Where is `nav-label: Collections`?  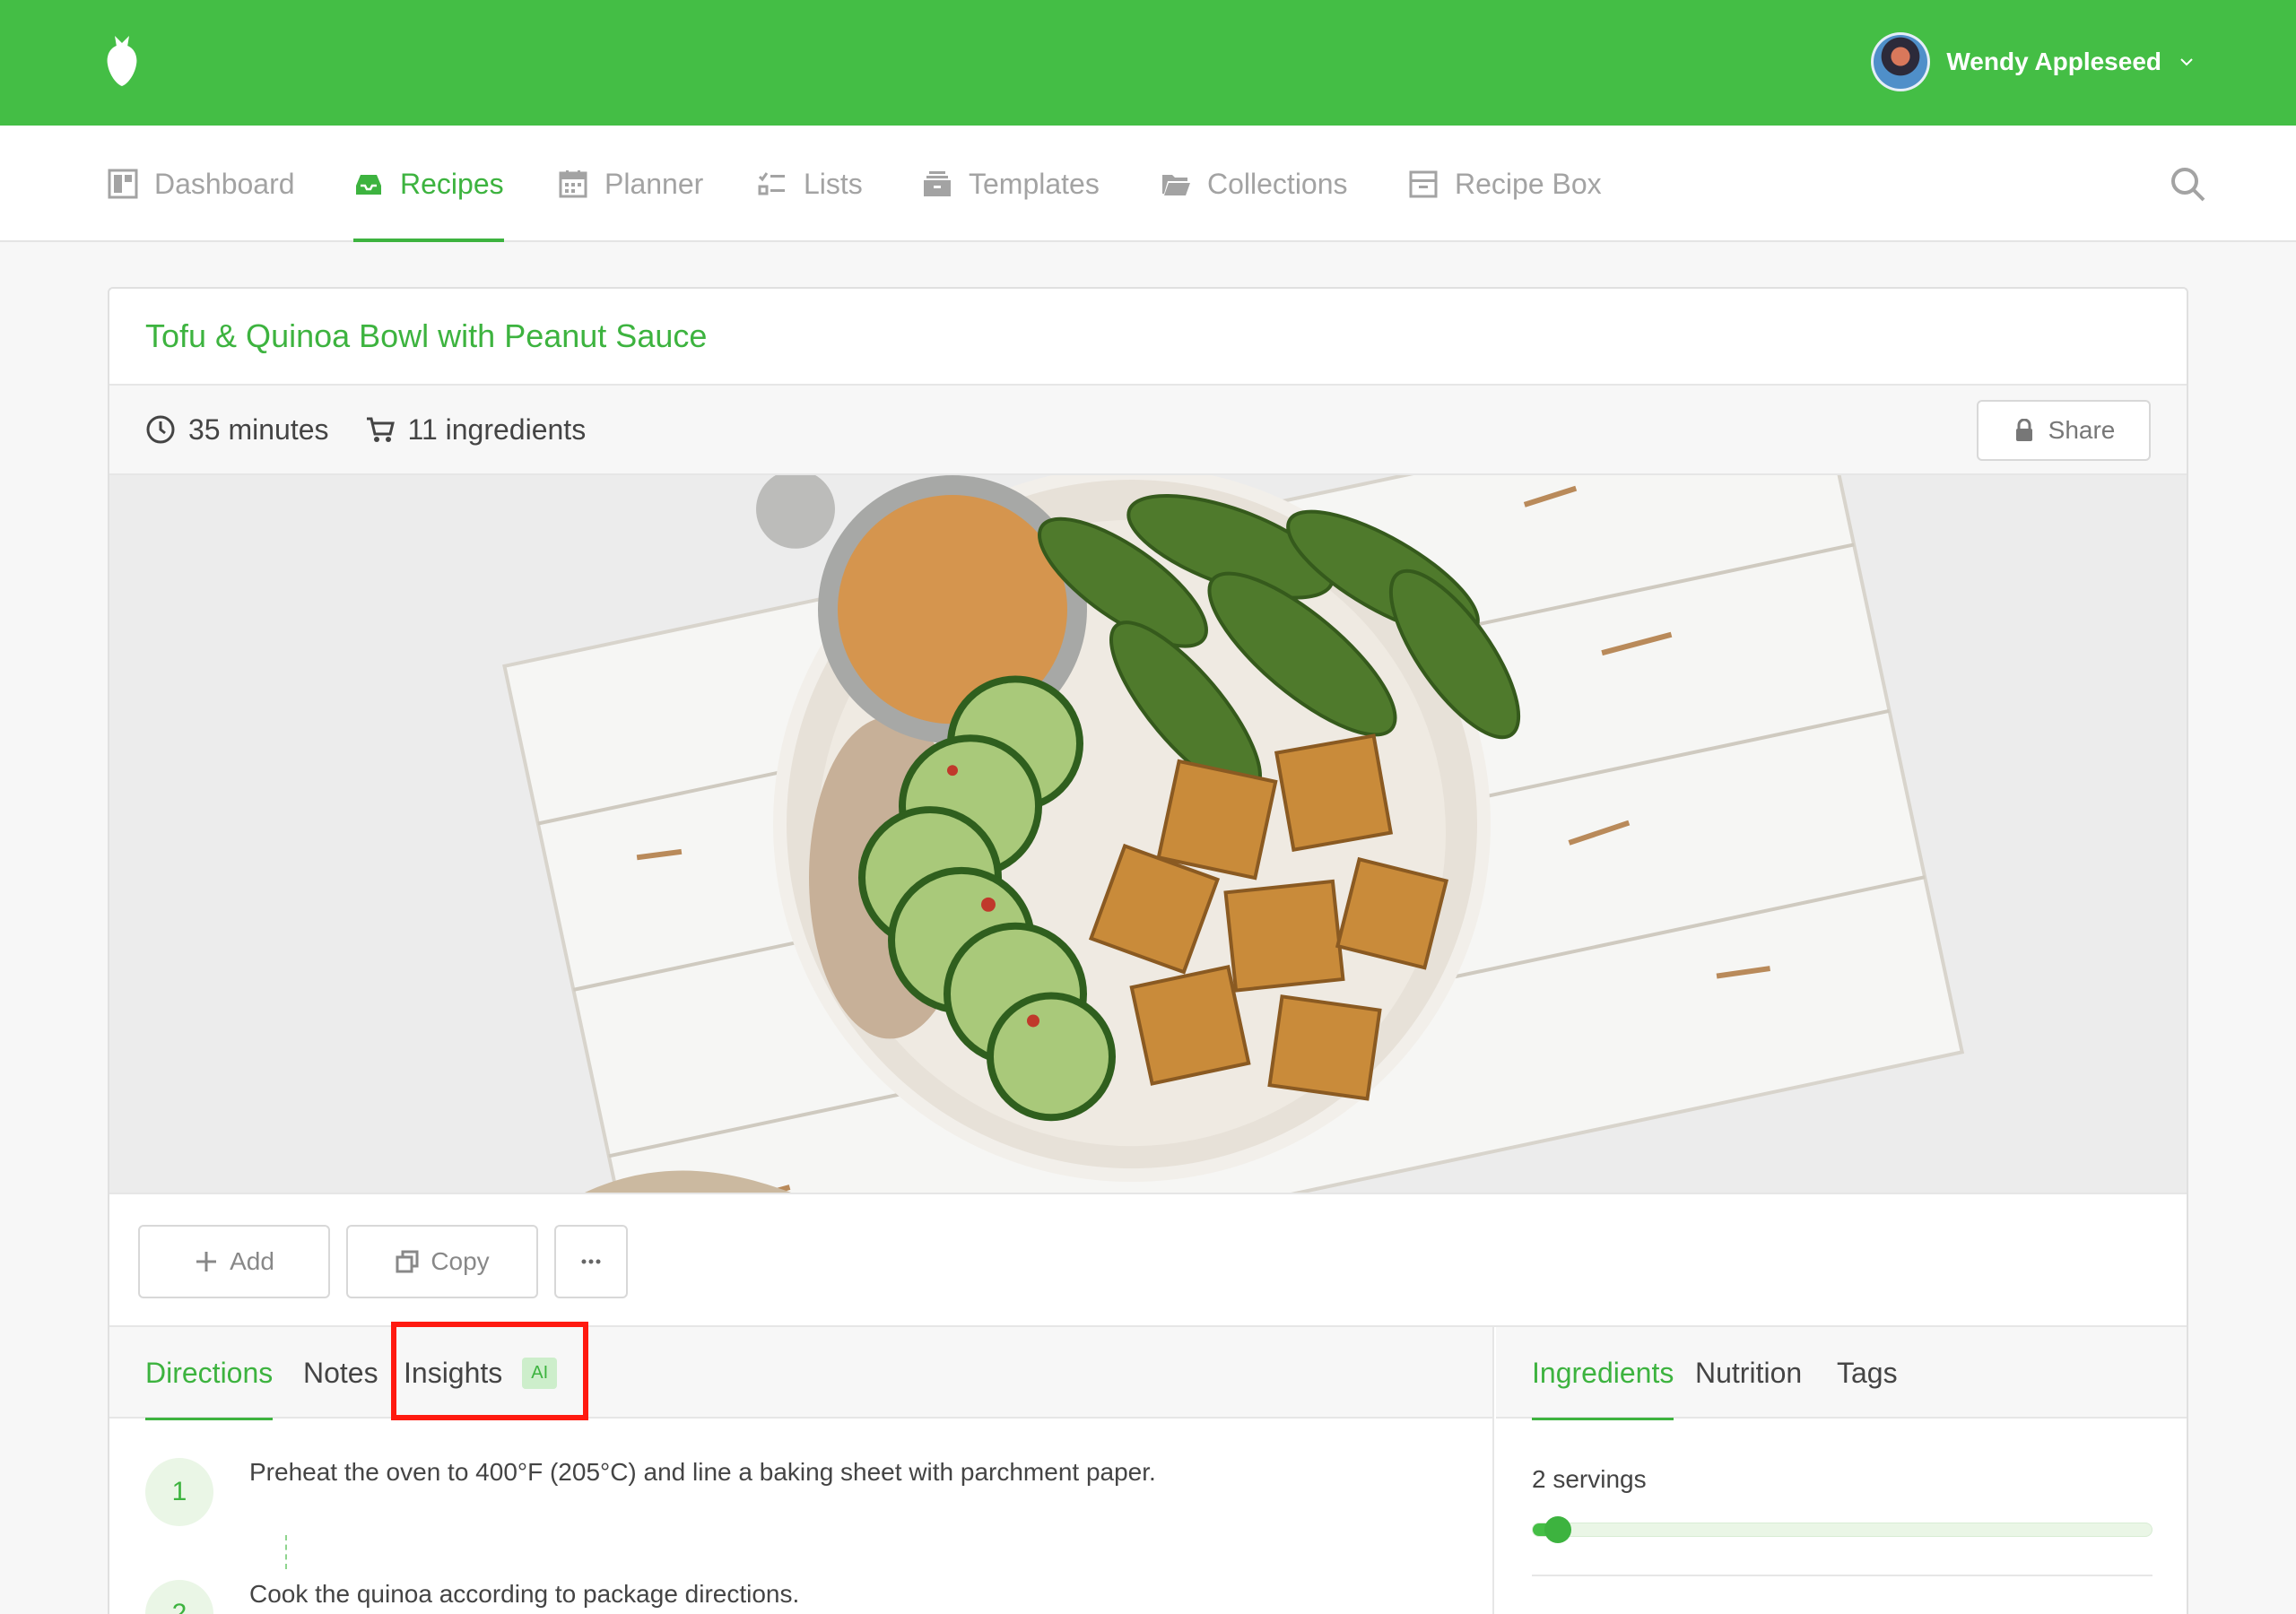 nav-label: Collections is located at coordinates (1277, 183).